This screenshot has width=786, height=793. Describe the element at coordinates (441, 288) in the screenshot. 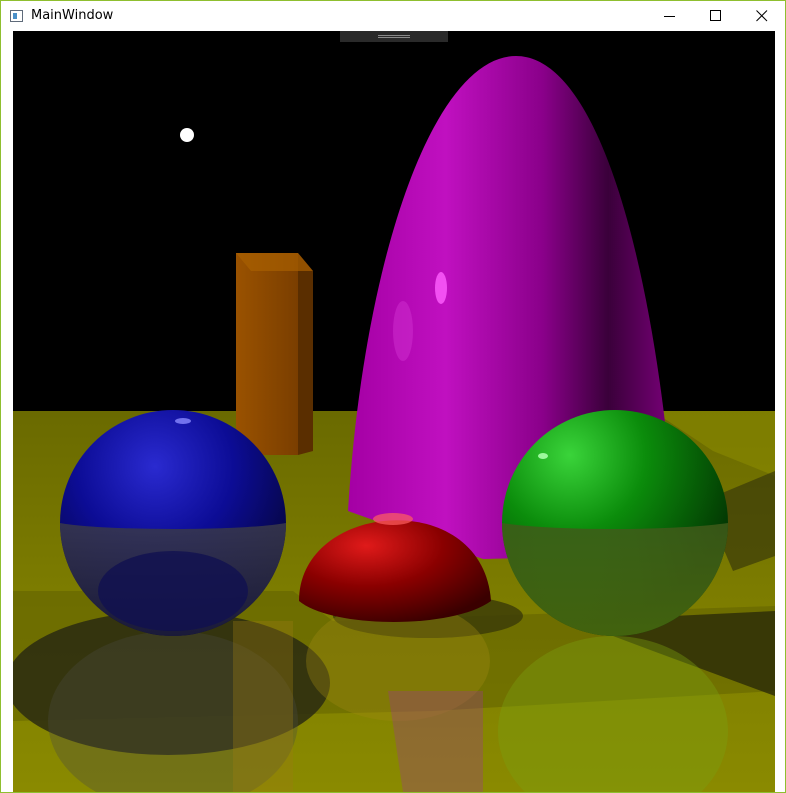

I see `paraboloid-specular` at that location.